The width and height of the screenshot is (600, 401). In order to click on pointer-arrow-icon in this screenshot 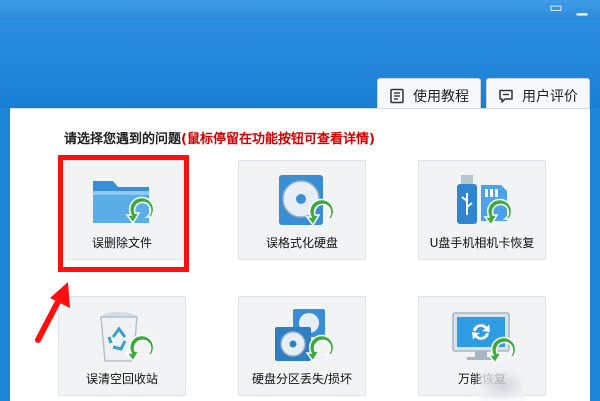, I will do `click(52, 312)`.